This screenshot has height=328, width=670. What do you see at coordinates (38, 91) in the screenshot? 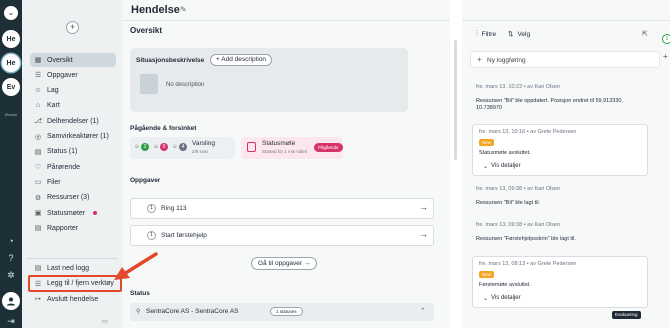
I see `team-icon: ☺` at bounding box center [38, 91].